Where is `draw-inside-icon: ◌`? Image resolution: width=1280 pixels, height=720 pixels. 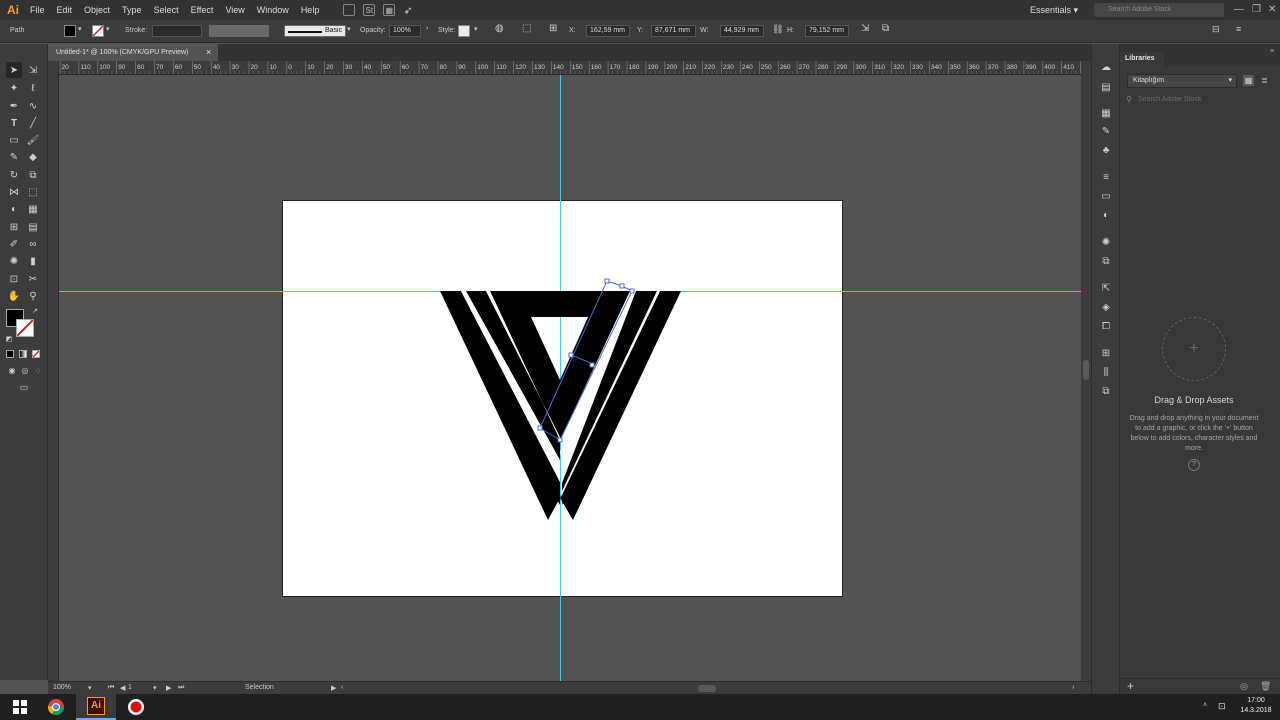 draw-inside-icon: ◌ is located at coordinates (38, 370).